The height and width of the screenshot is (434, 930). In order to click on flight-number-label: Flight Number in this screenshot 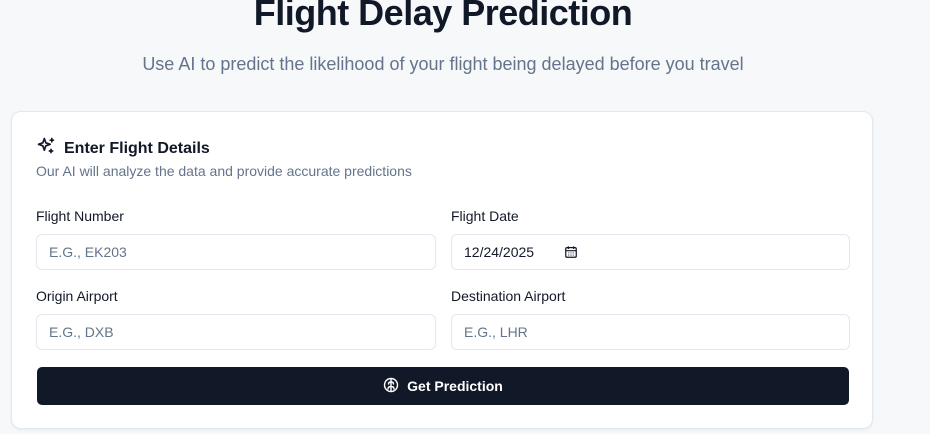, I will do `click(80, 216)`.